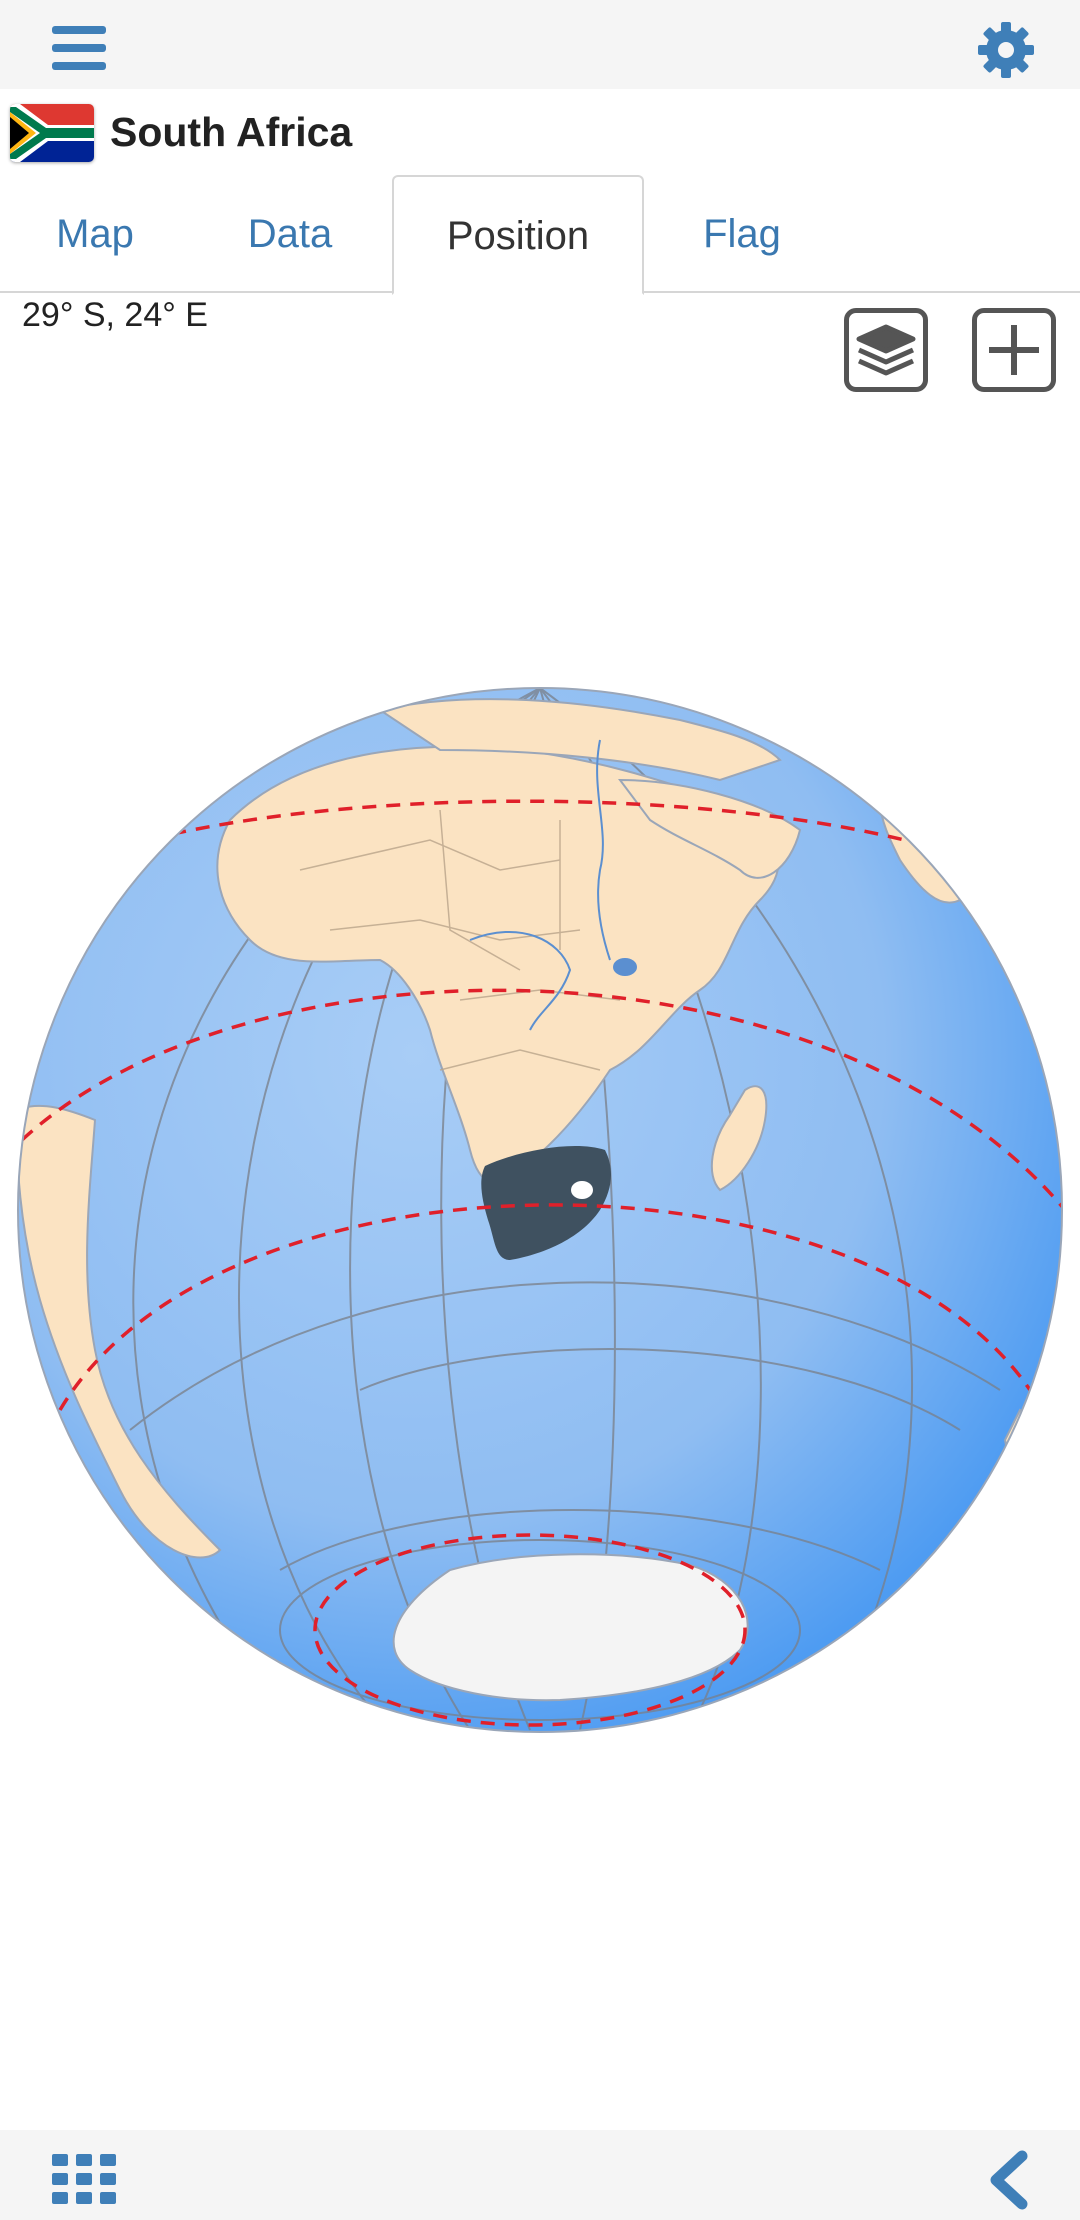  Describe the element at coordinates (1007, 2180) in the screenshot. I see `chevron-left-icon` at that location.